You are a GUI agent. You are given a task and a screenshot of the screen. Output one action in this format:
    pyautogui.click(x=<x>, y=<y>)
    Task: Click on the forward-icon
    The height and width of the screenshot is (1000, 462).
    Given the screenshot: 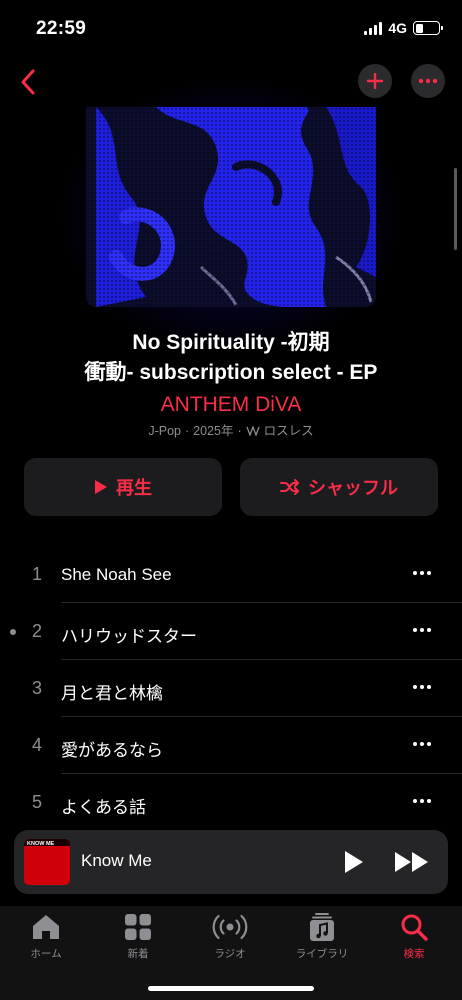 What is the action you would take?
    pyautogui.click(x=411, y=862)
    